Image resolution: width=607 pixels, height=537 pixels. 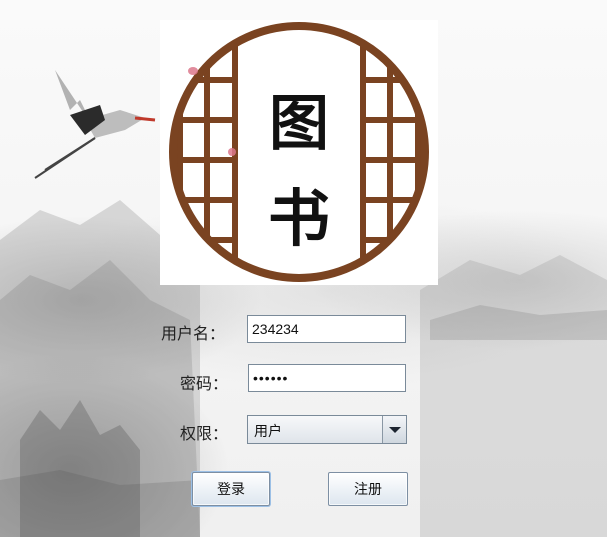 I want to click on username-input: 234234, so click(x=326, y=329).